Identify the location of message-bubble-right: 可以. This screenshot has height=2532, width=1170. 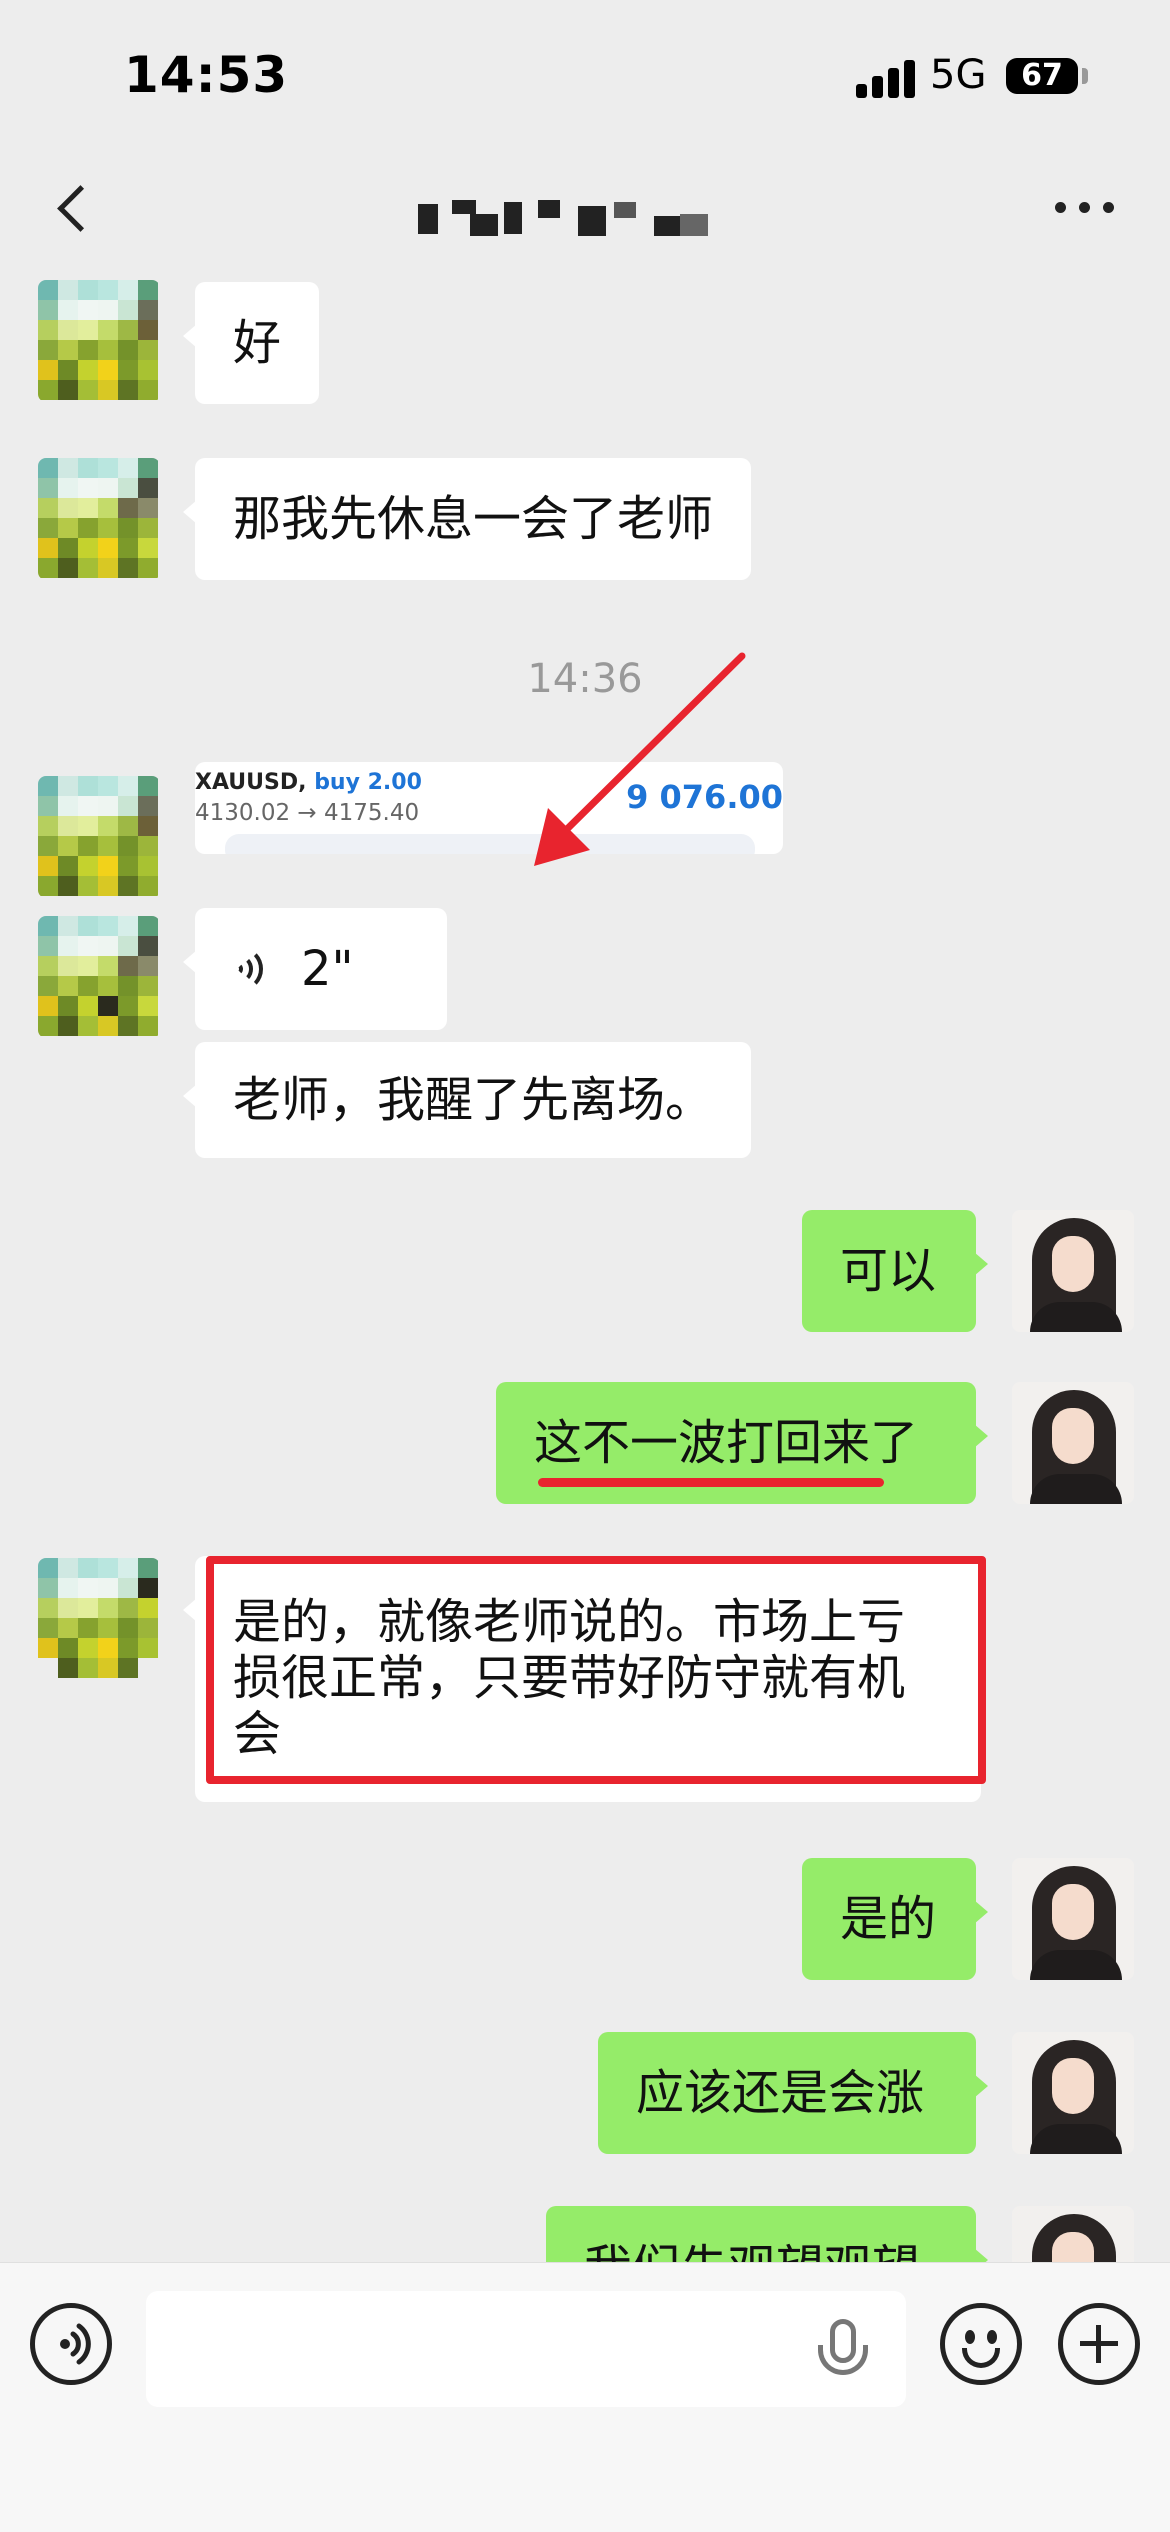
(895, 1271).